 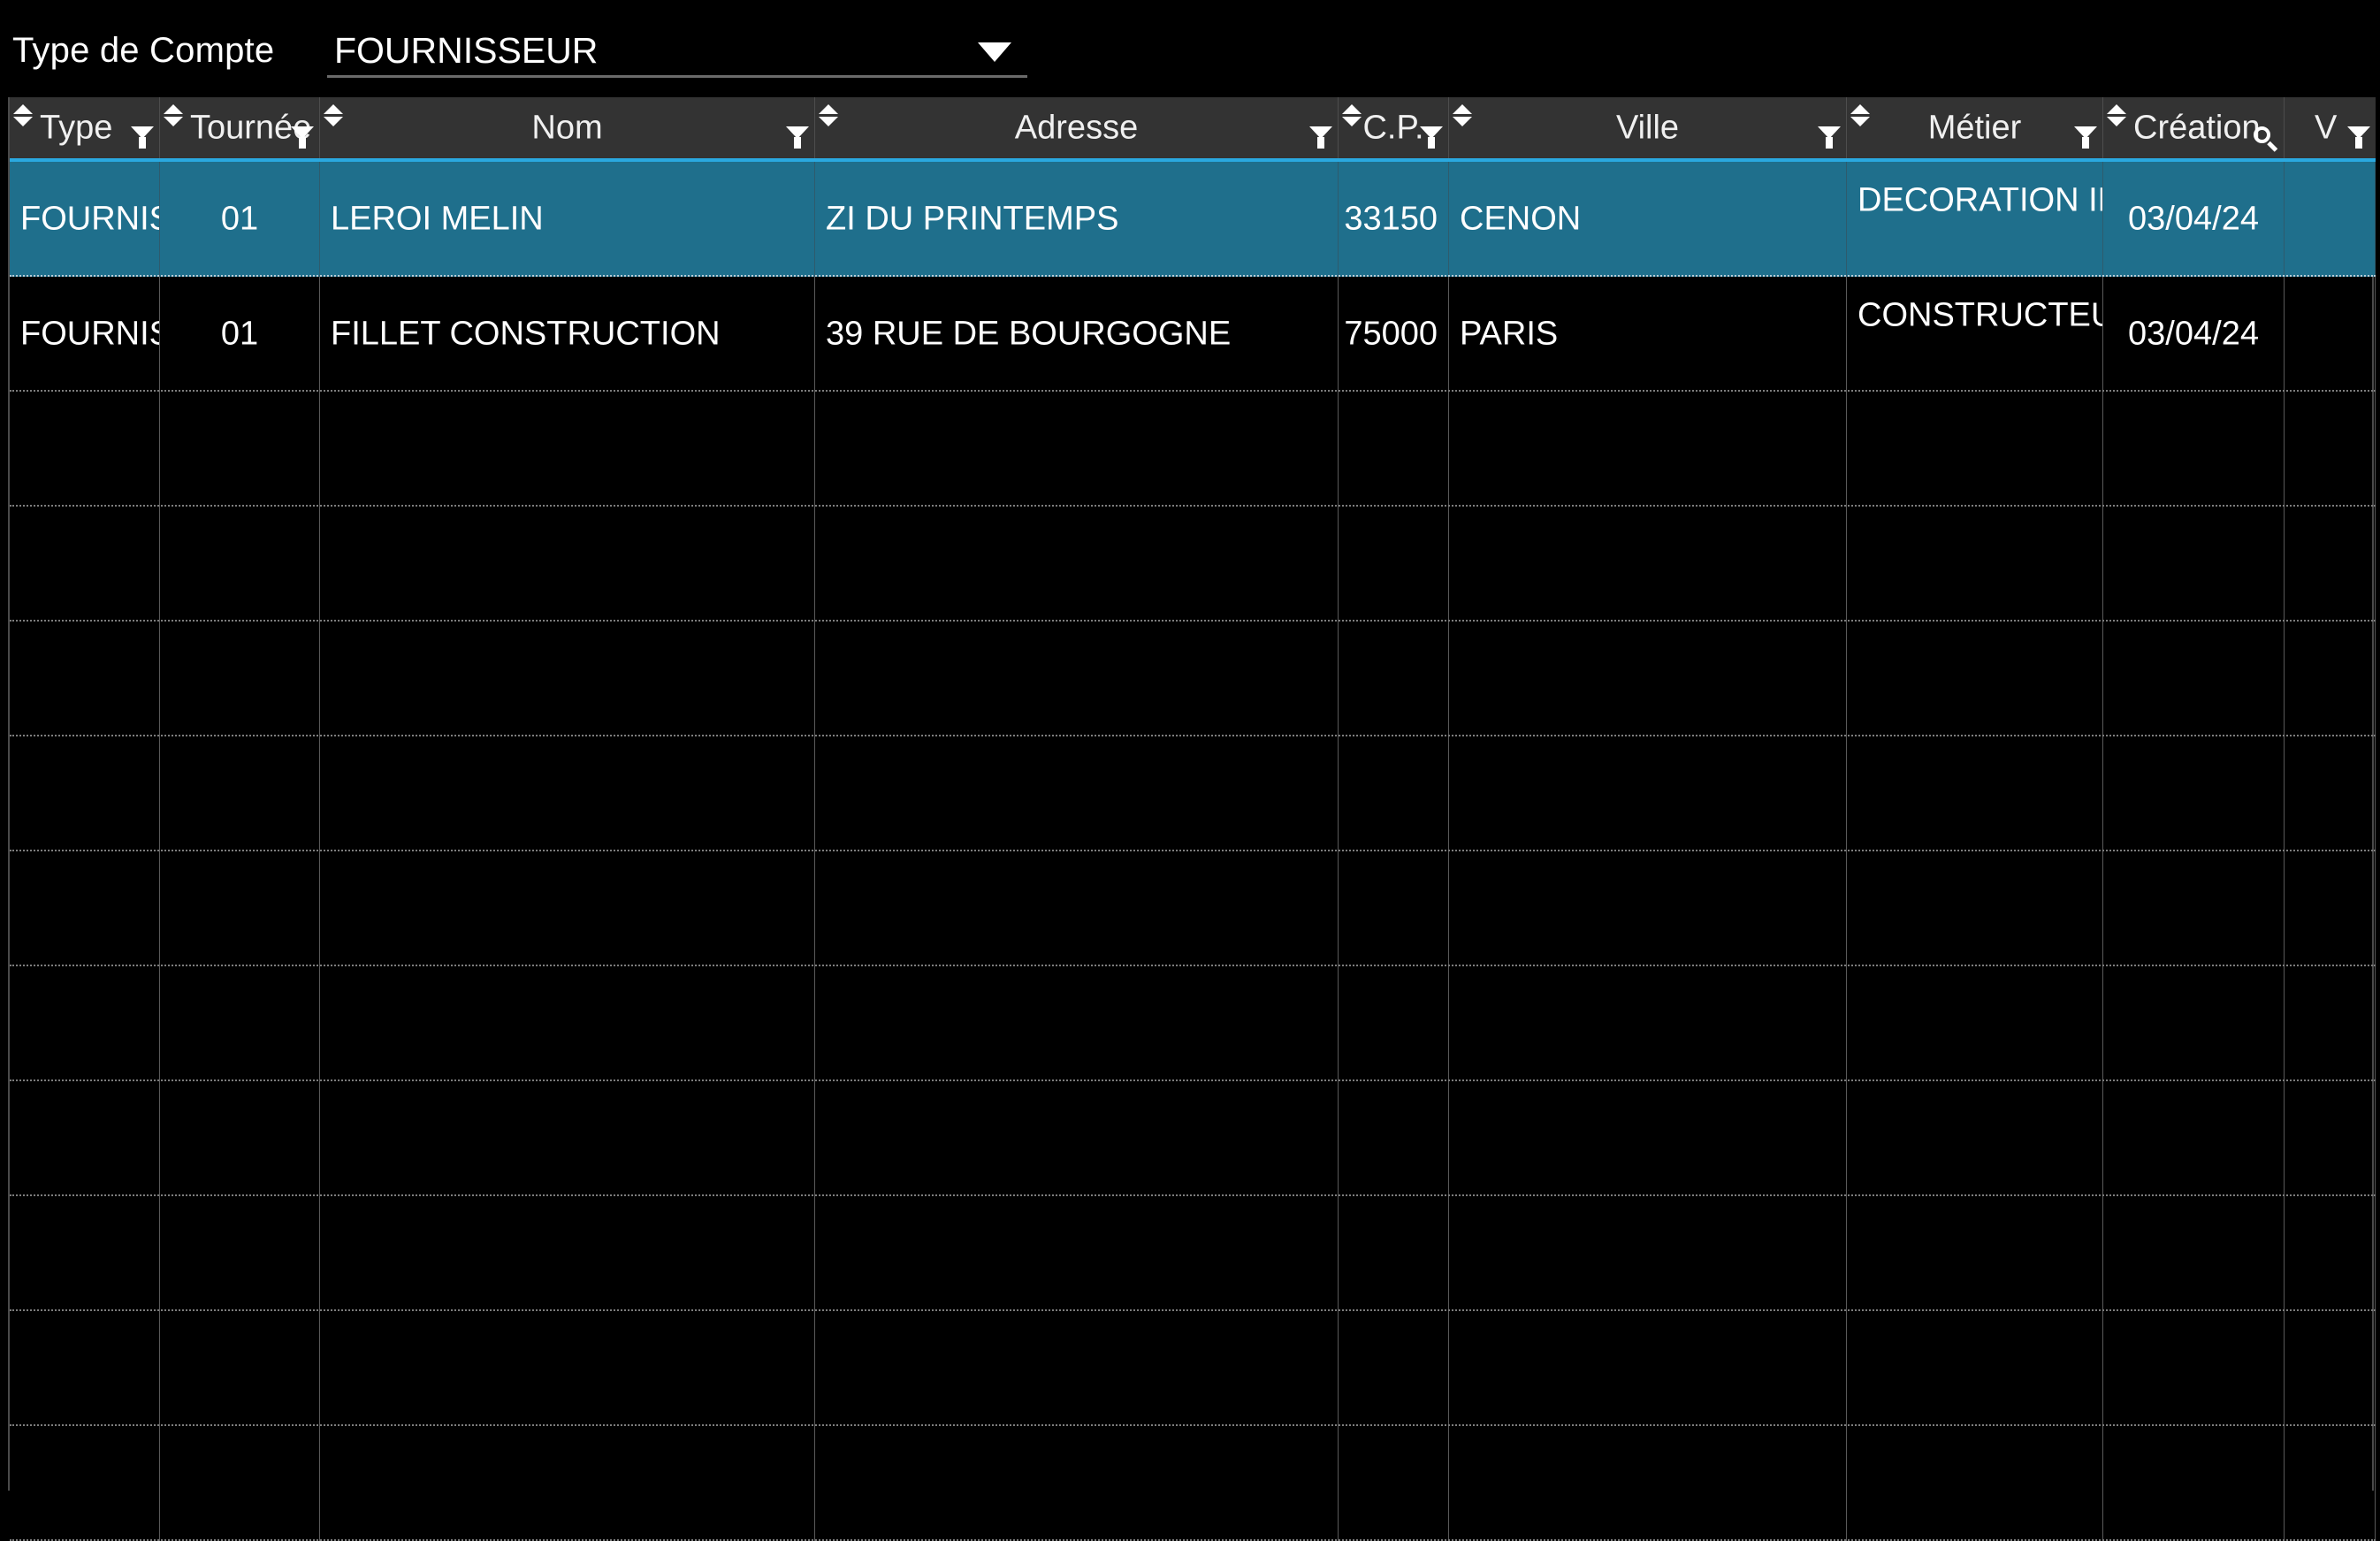 I want to click on column-header-v: V, so click(x=2330, y=127).